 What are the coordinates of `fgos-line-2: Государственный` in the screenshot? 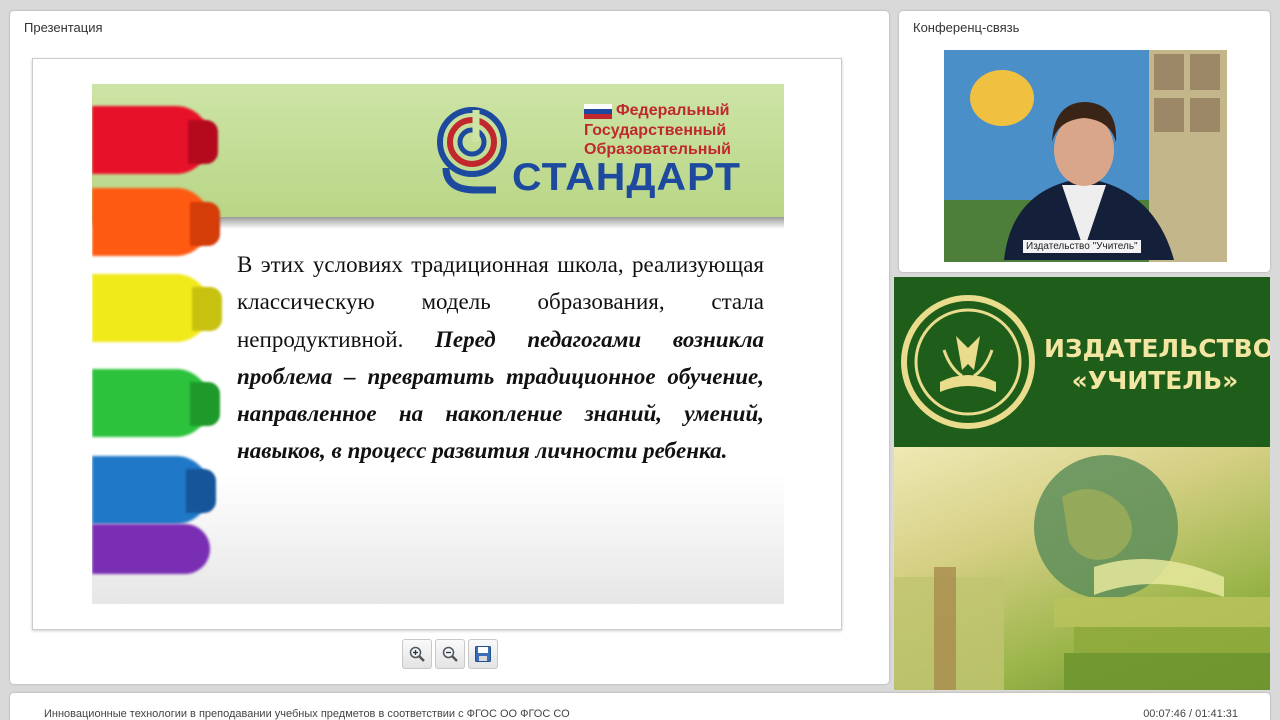 It's located at (655, 130).